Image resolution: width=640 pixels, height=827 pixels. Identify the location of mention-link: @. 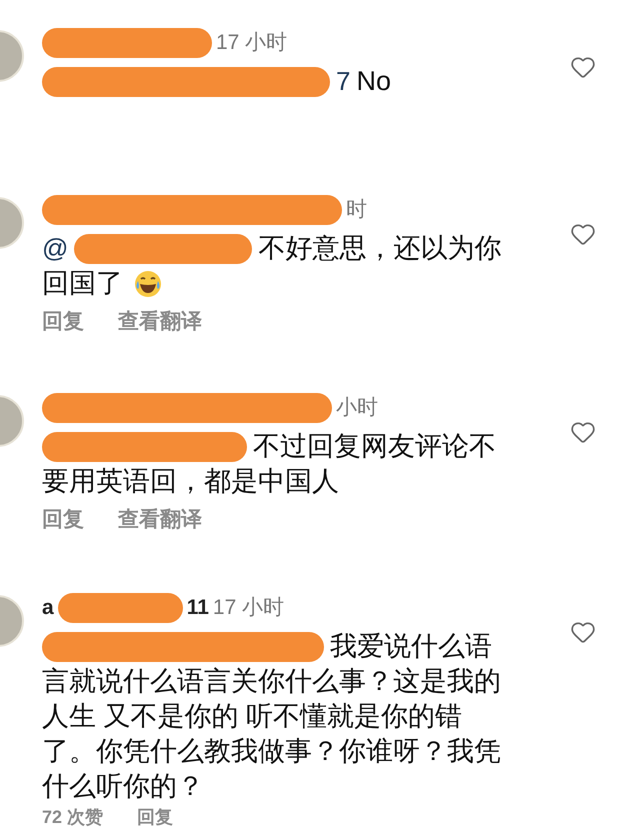
(55, 248).